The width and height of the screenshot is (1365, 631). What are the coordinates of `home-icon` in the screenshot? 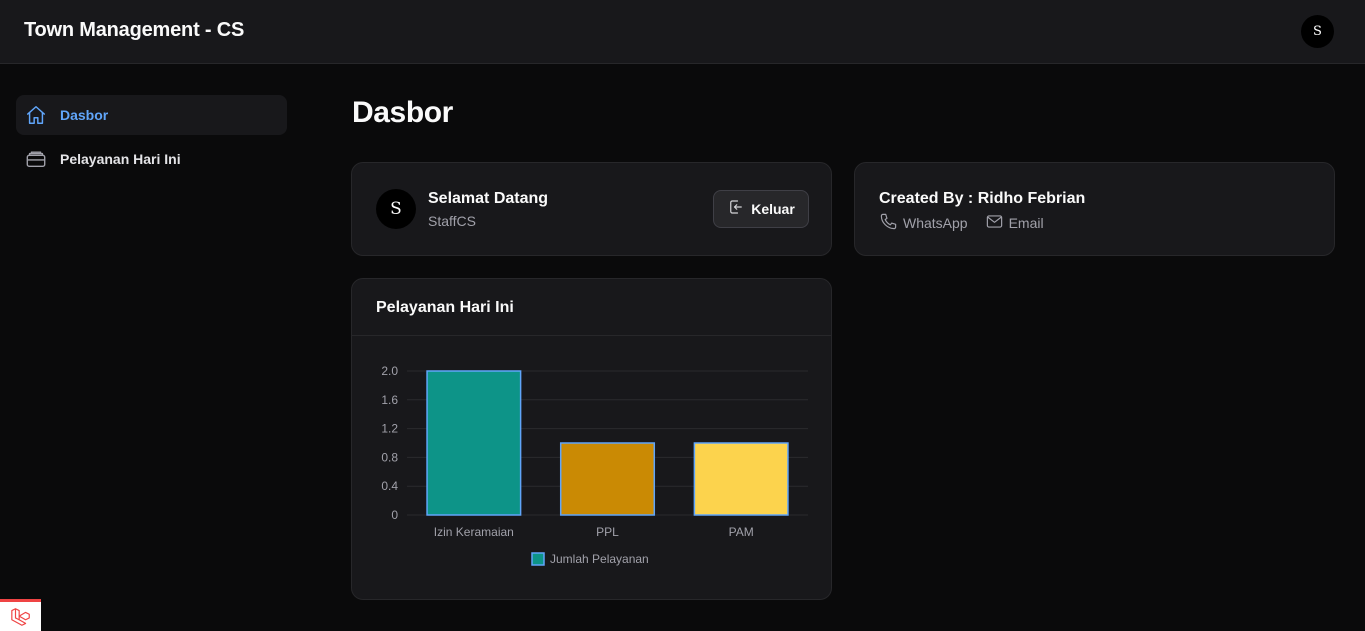 It's located at (36, 115).